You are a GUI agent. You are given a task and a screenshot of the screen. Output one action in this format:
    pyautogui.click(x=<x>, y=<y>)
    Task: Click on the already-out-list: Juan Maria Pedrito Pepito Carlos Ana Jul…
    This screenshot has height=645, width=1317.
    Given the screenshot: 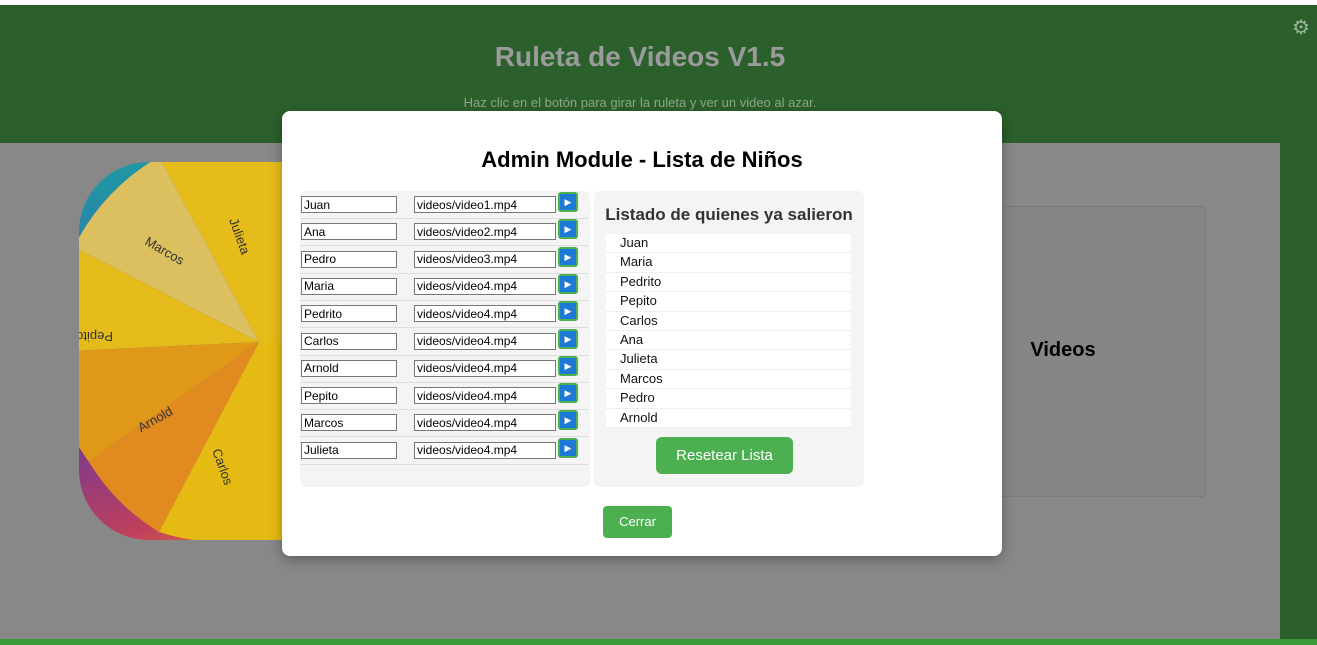 What is the action you would take?
    pyautogui.click(x=728, y=331)
    